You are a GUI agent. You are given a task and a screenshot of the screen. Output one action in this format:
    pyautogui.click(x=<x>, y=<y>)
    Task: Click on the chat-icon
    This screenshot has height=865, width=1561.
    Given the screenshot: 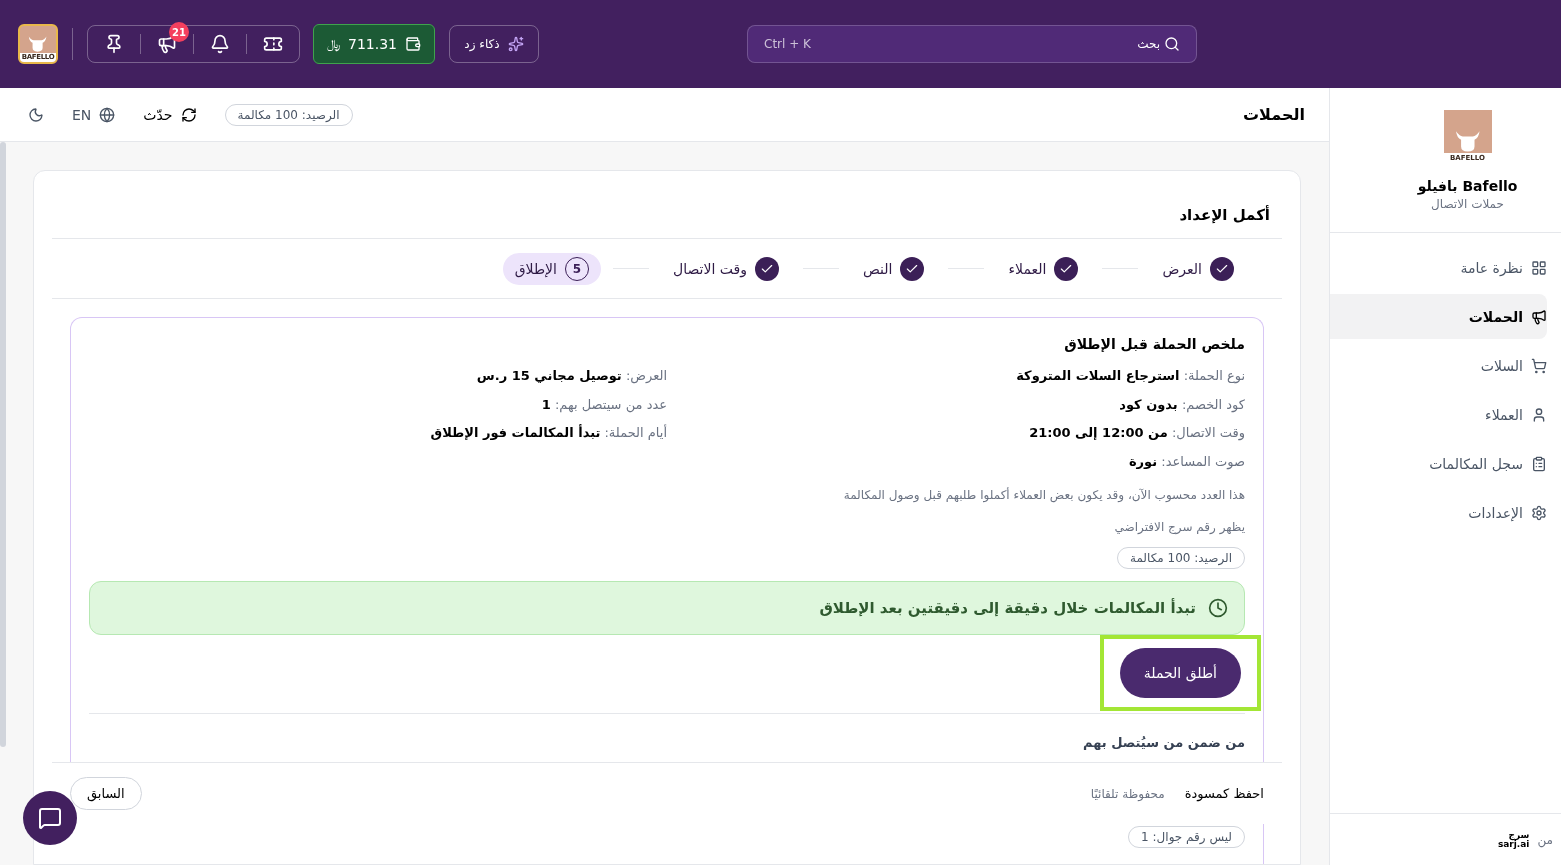 What is the action you would take?
    pyautogui.click(x=50, y=818)
    